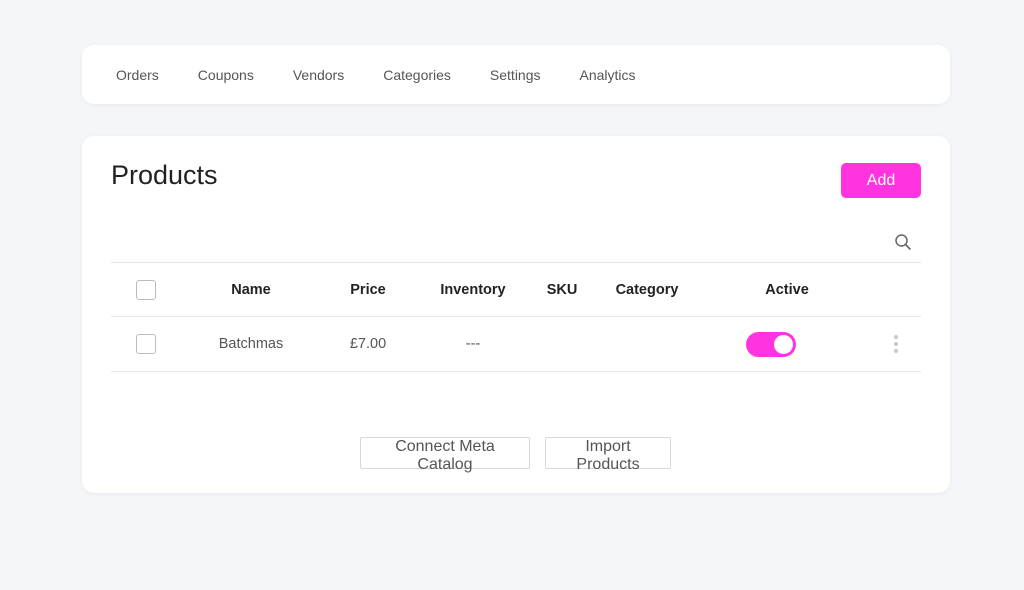 This screenshot has height=590, width=1024. I want to click on search-button, so click(904, 243).